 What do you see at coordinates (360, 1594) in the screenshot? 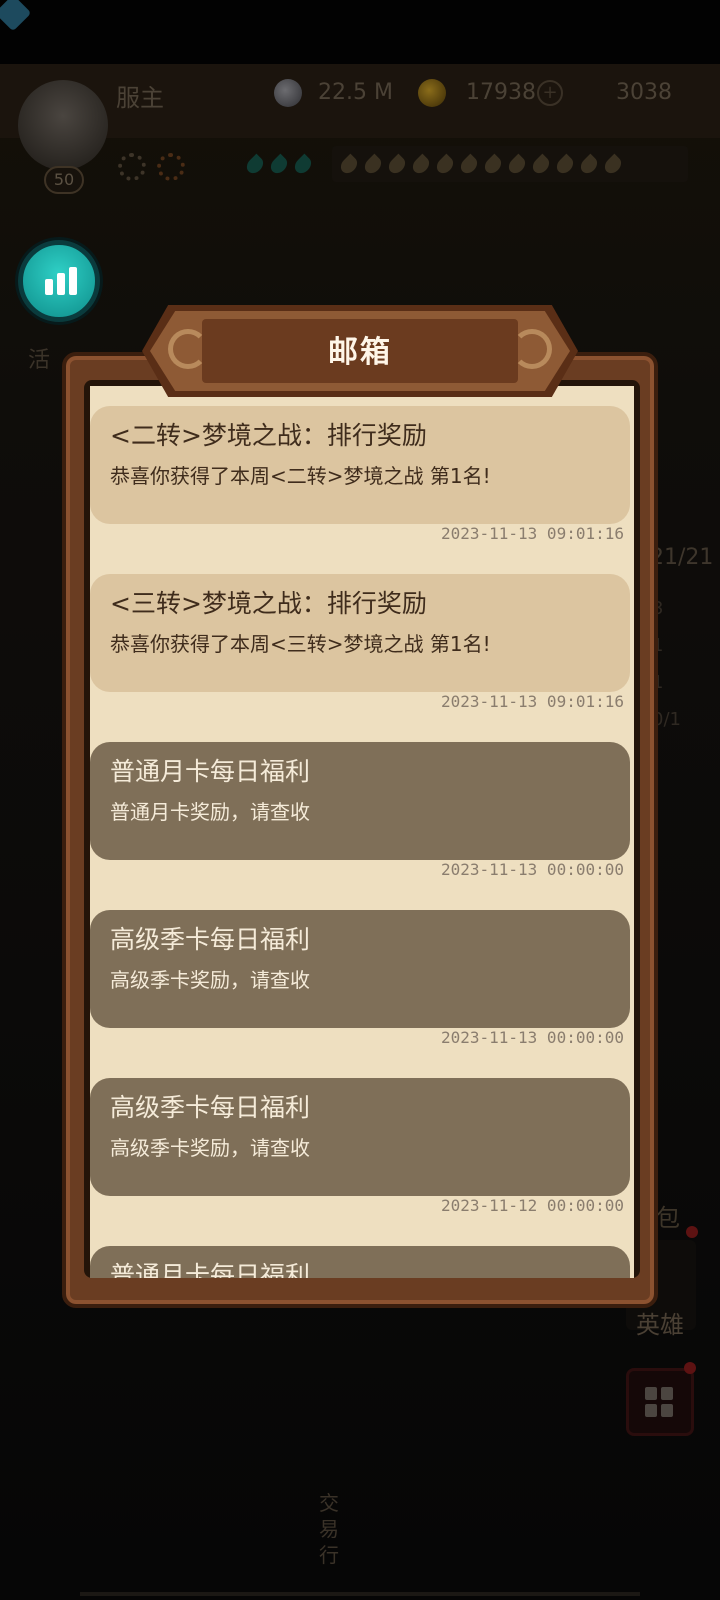
I see `bottom-bar` at bounding box center [360, 1594].